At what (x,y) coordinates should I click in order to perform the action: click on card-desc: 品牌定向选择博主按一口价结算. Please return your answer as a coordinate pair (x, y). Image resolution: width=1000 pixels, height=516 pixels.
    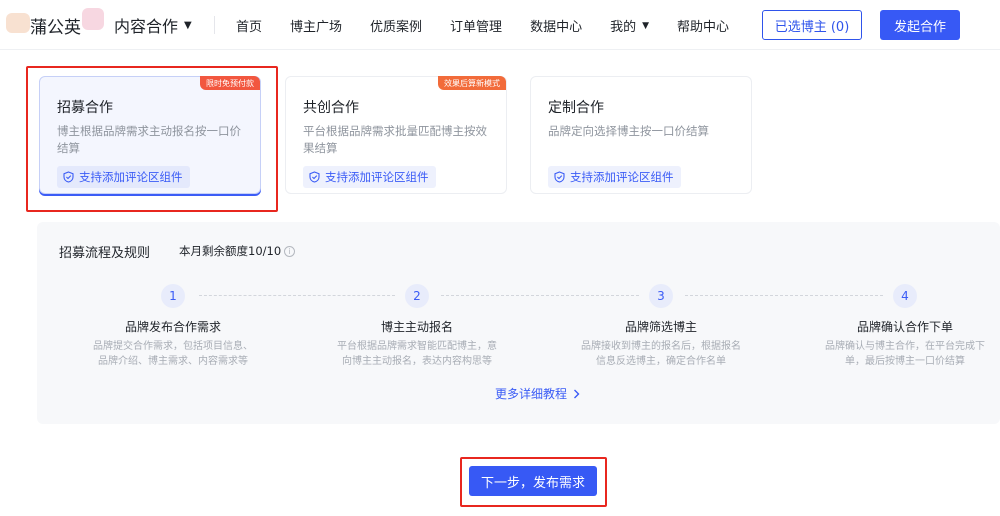
    Looking at the image, I should click on (628, 131).